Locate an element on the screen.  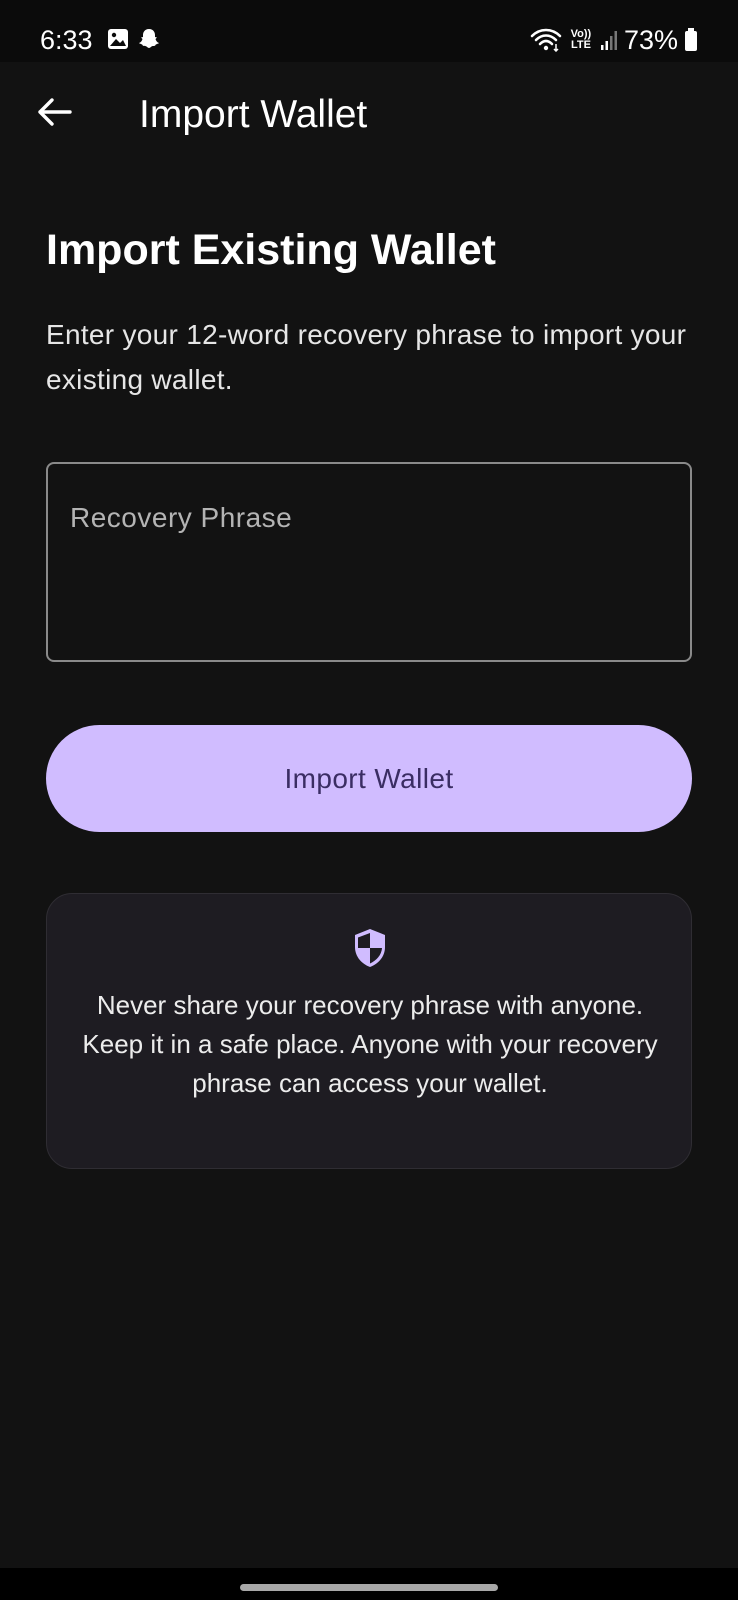
network-type-label: Vo)) LTE is located at coordinates (581, 39).